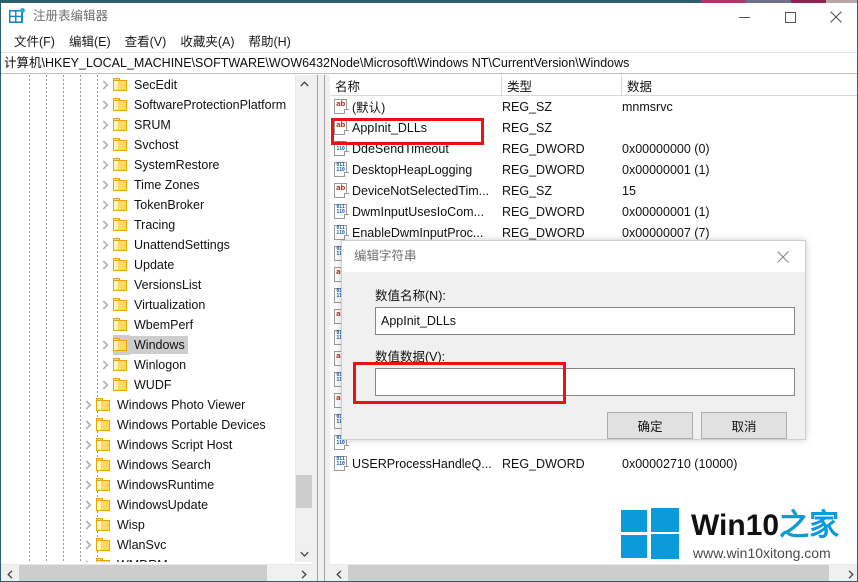  What do you see at coordinates (169, 205) in the screenshot?
I see `tree-item-label: TokenBroker` at bounding box center [169, 205].